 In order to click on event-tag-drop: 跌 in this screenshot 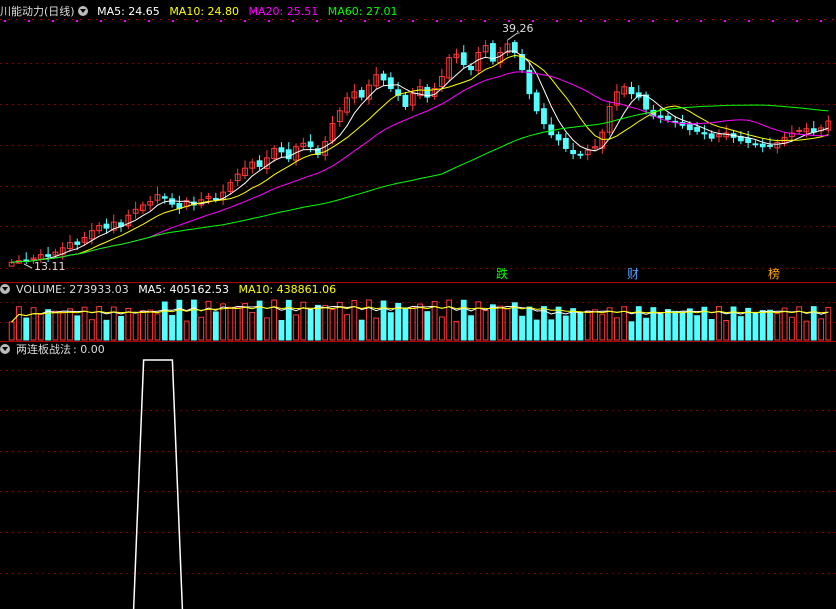, I will do `click(502, 274)`.